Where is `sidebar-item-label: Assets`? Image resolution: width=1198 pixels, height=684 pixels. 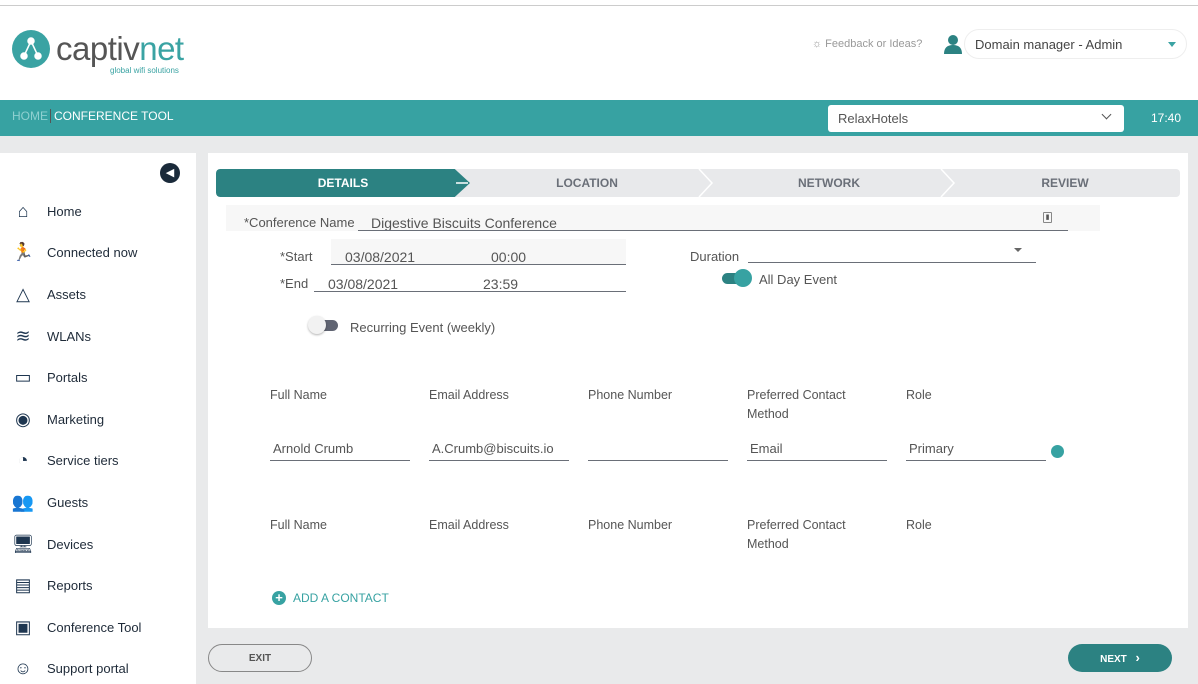
sidebar-item-label: Assets is located at coordinates (67, 294).